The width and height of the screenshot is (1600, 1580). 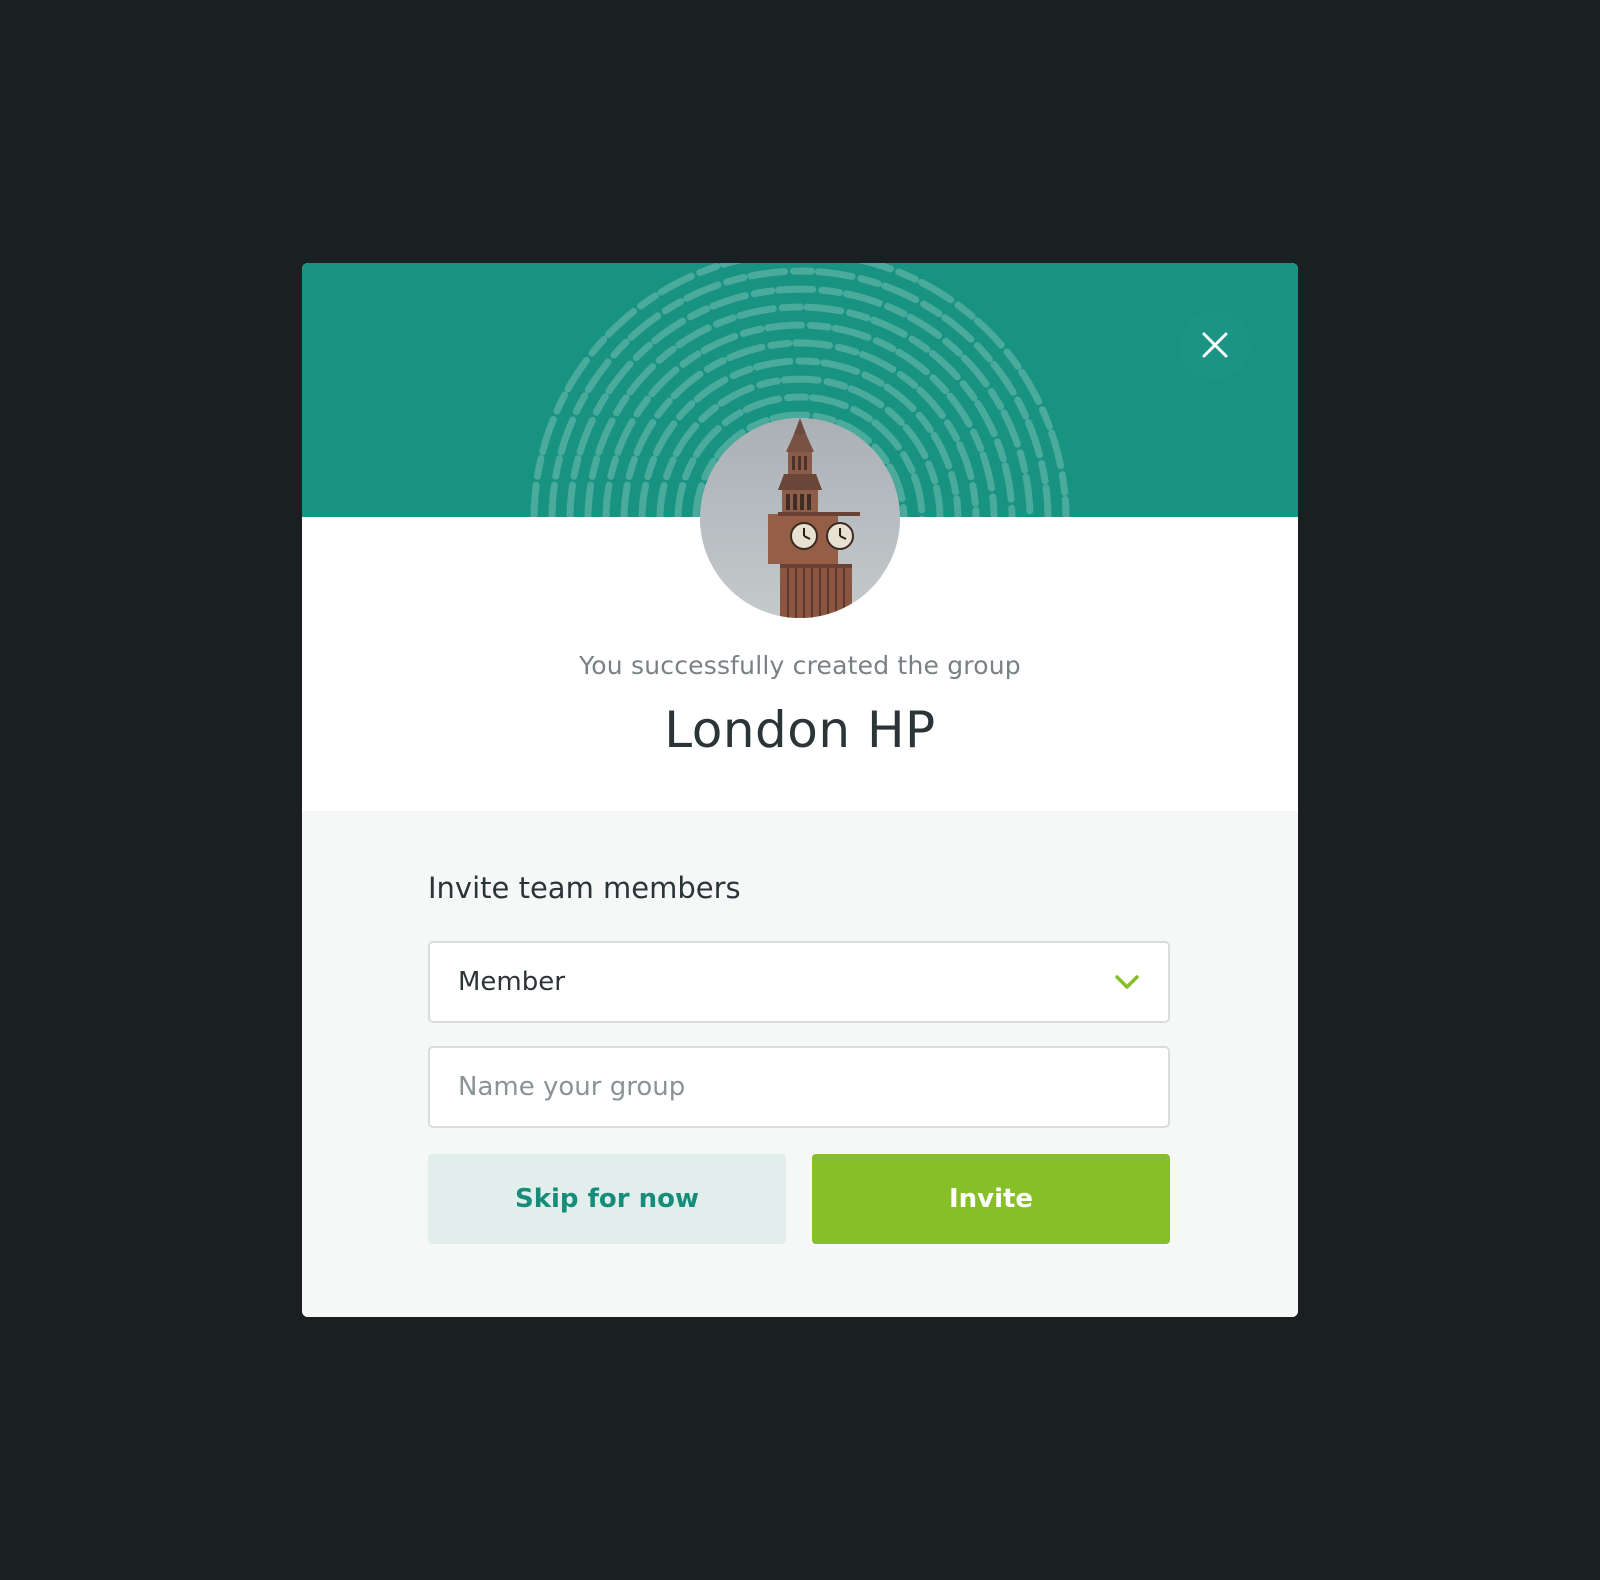 What do you see at coordinates (799, 982) in the screenshot?
I see `role-select: Member` at bounding box center [799, 982].